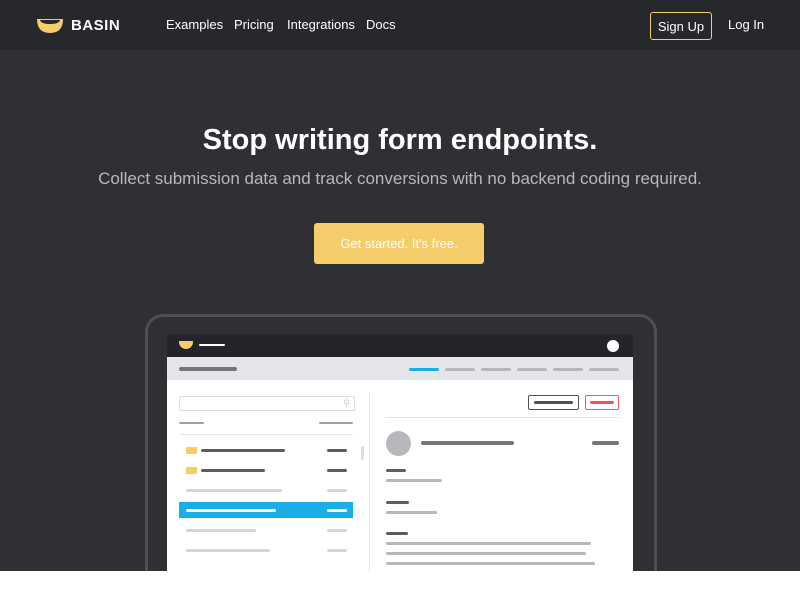  Describe the element at coordinates (212, 345) in the screenshot. I see `mockup-app-title` at that location.